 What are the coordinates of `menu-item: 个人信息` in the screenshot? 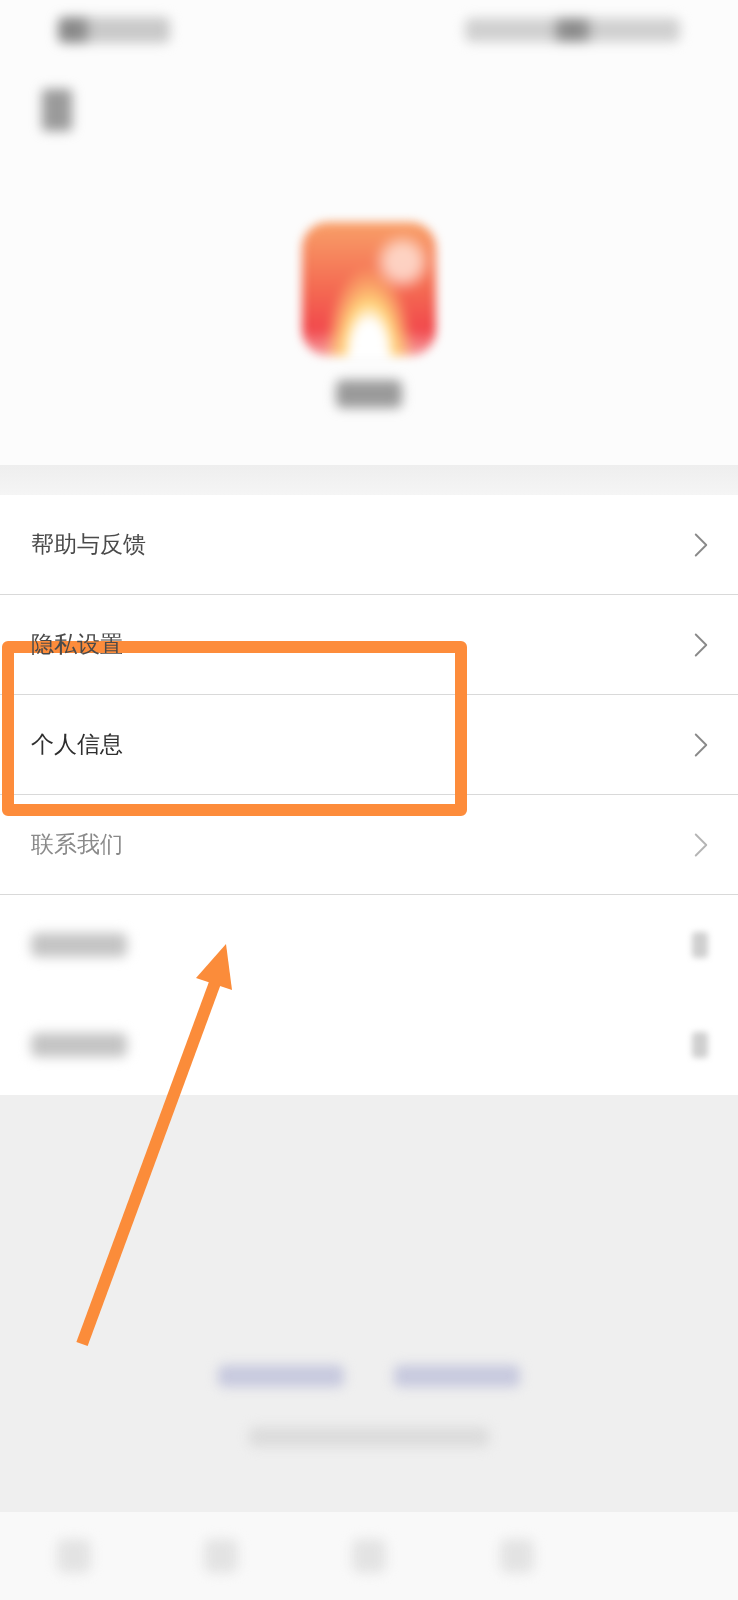 It's located at (369, 745).